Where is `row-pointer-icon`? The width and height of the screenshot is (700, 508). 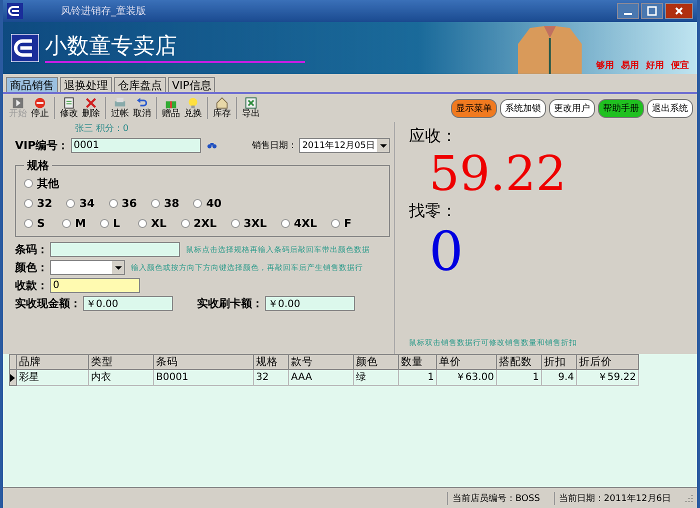 row-pointer-icon is located at coordinates (12, 378).